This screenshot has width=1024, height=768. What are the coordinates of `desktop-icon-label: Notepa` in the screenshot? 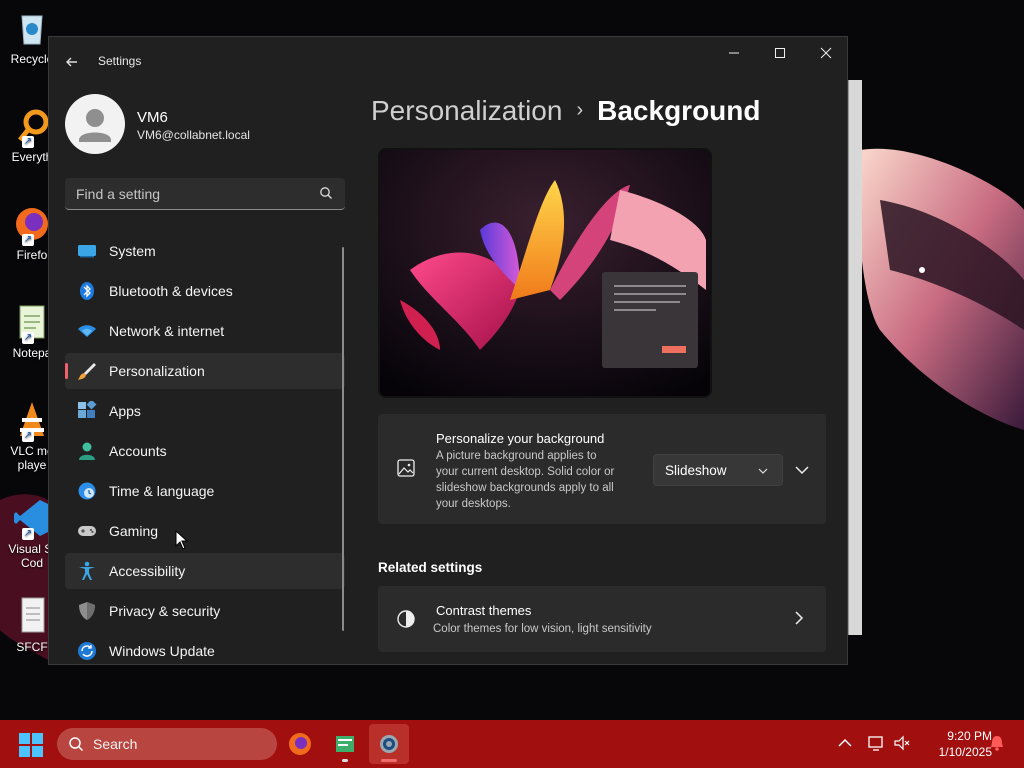 It's located at (32, 353).